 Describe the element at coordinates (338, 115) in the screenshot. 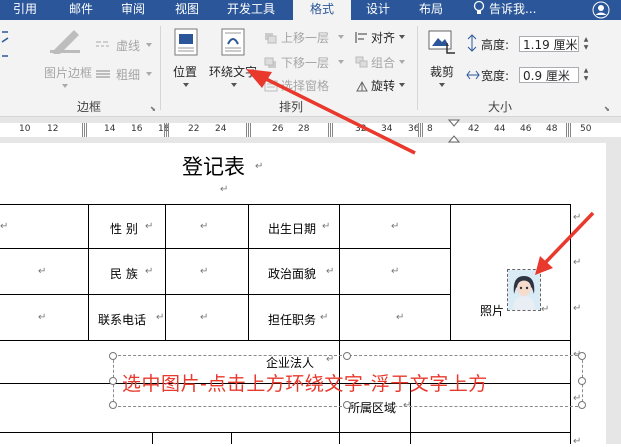

I see `arrow-to-wrap-text` at that location.